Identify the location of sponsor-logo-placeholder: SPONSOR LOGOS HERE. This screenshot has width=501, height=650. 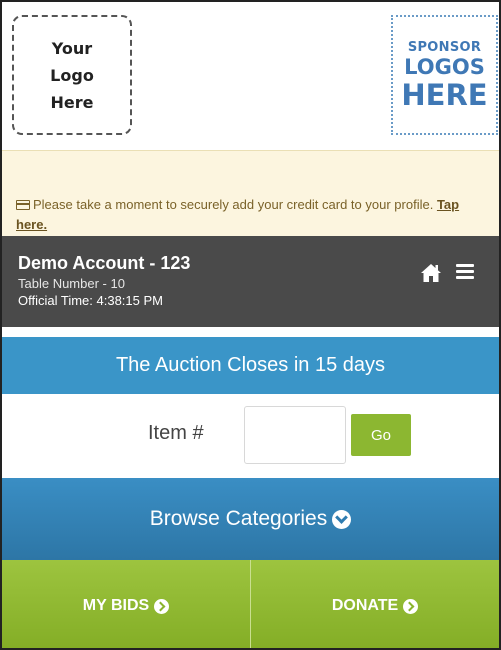
(444, 75).